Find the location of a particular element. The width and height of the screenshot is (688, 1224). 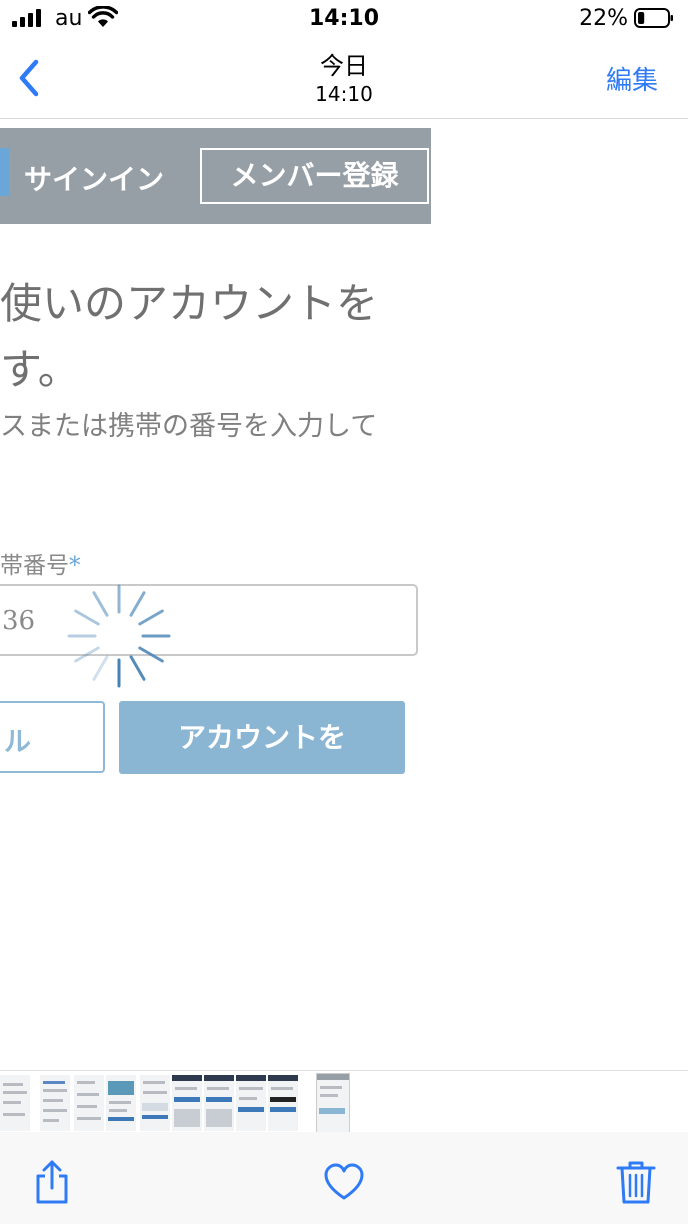

signin-link: サインイン is located at coordinates (94, 179).